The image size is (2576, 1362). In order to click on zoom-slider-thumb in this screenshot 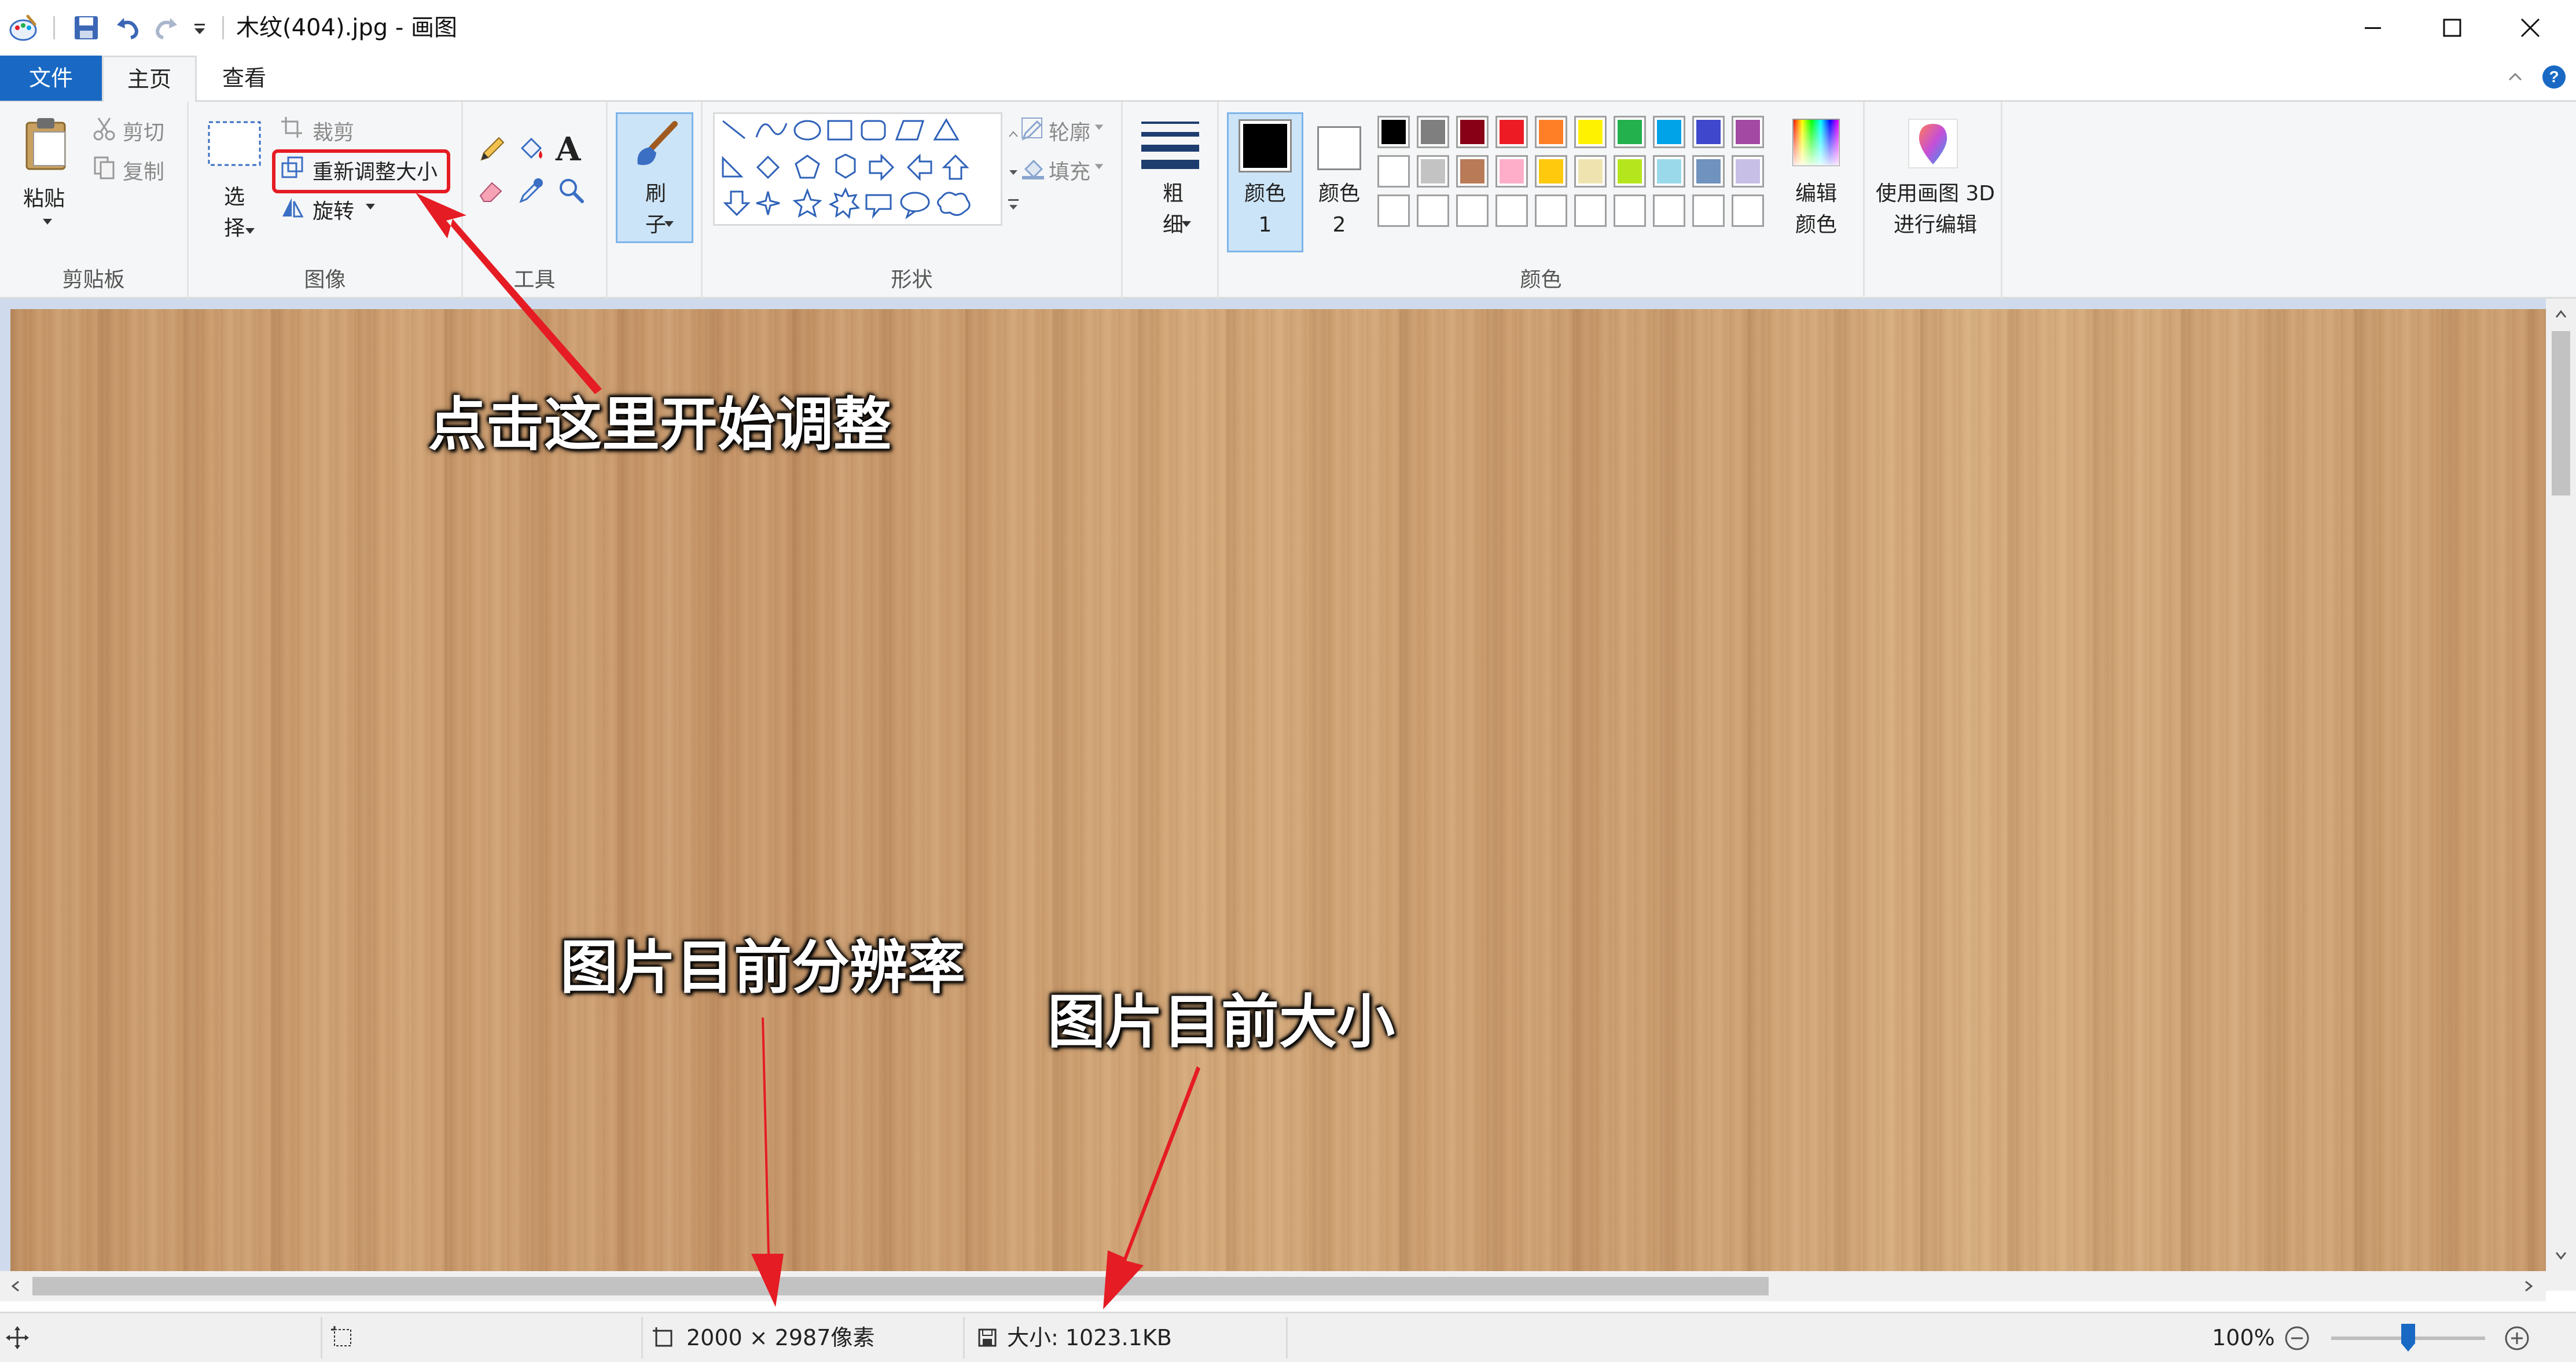, I will do `click(2408, 1338)`.